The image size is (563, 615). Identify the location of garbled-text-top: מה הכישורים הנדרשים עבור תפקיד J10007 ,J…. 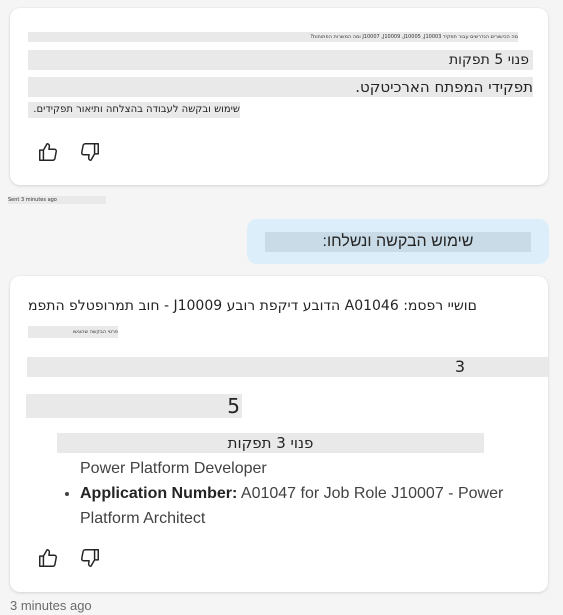
(273, 37).